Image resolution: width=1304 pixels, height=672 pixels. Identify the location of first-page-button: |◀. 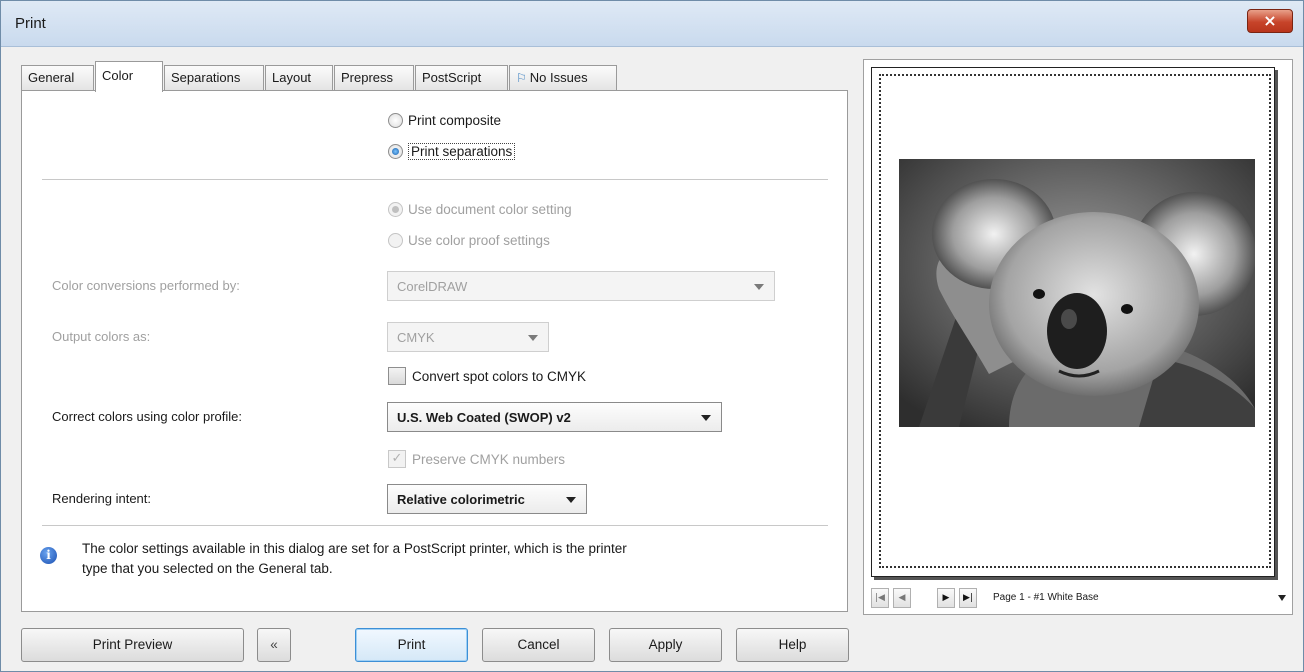
(880, 598).